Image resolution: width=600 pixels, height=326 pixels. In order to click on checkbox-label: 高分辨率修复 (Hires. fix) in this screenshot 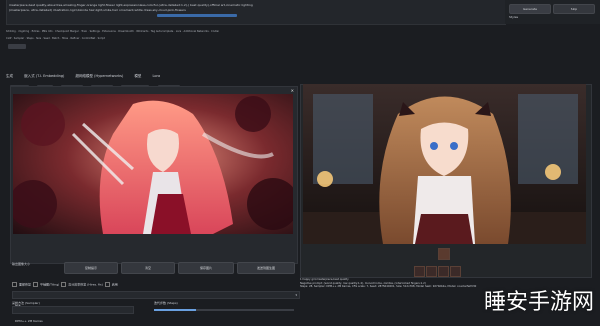, I will do `click(85, 284)`.